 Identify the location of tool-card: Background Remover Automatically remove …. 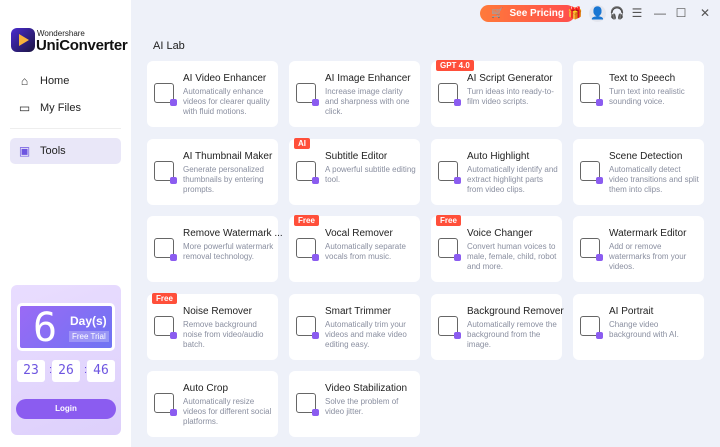
(497, 327).